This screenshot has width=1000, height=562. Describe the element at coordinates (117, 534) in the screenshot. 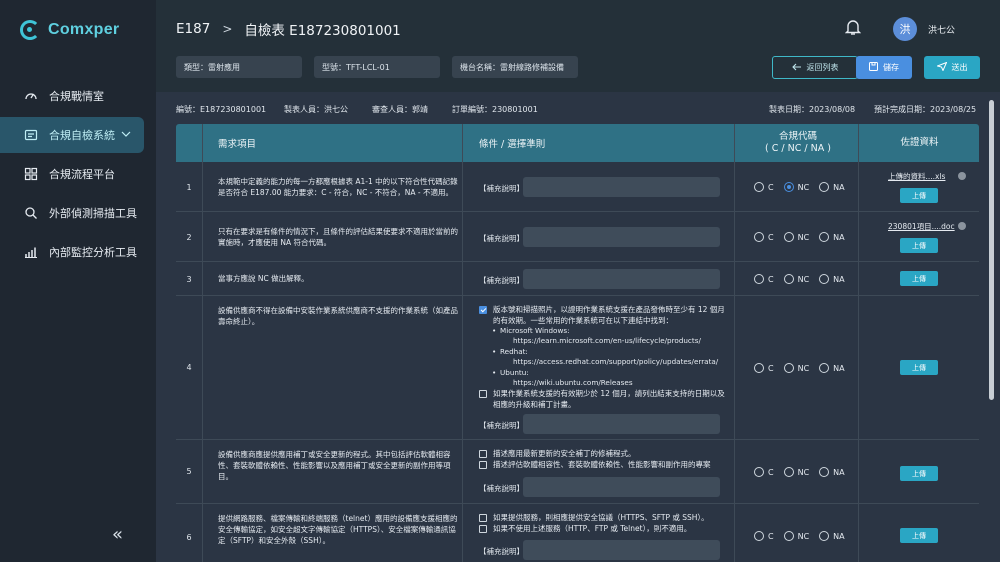

I see `collapse-sidebar-icon: «` at that location.